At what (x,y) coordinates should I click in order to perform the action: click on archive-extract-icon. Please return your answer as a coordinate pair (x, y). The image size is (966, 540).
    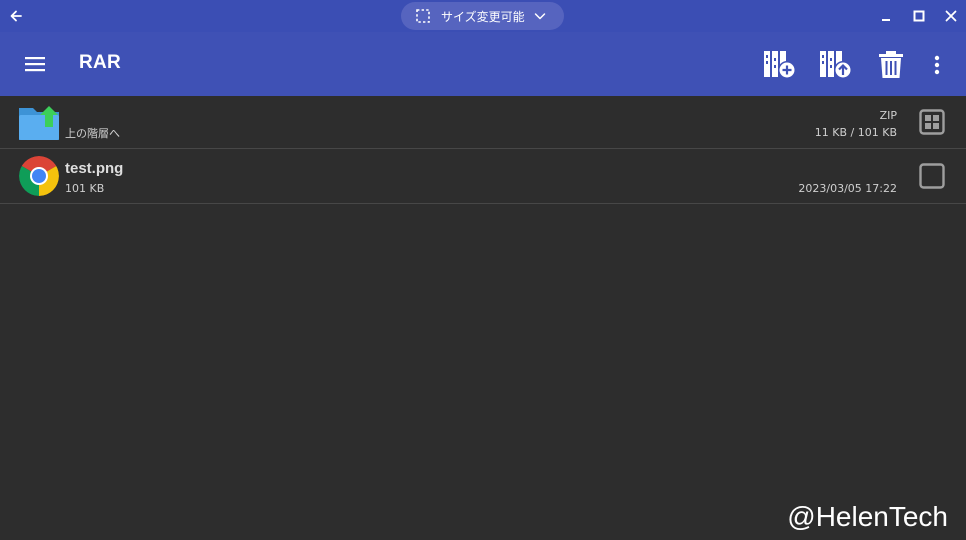
    Looking at the image, I should click on (835, 65).